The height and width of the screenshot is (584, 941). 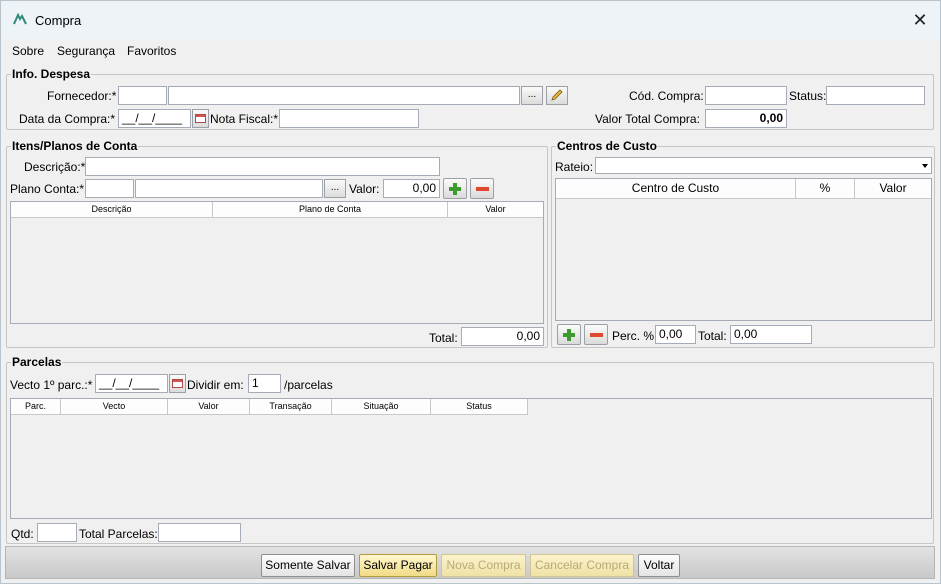 What do you see at coordinates (114, 407) in the screenshot?
I see `col-vecto: Vecto` at bounding box center [114, 407].